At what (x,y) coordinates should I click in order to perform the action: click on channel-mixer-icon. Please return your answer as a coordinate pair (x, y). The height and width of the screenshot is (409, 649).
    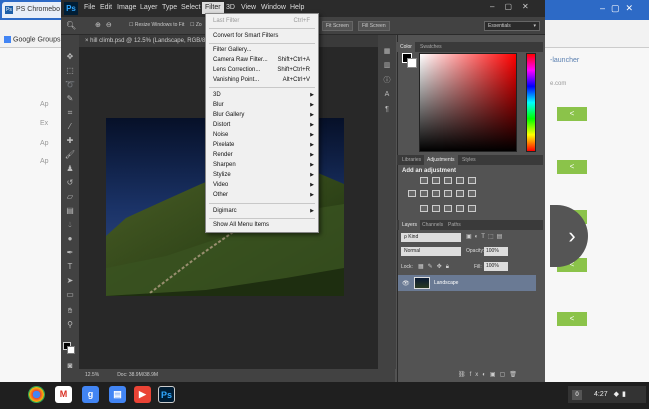
    Looking at the image, I should click on (460, 193).